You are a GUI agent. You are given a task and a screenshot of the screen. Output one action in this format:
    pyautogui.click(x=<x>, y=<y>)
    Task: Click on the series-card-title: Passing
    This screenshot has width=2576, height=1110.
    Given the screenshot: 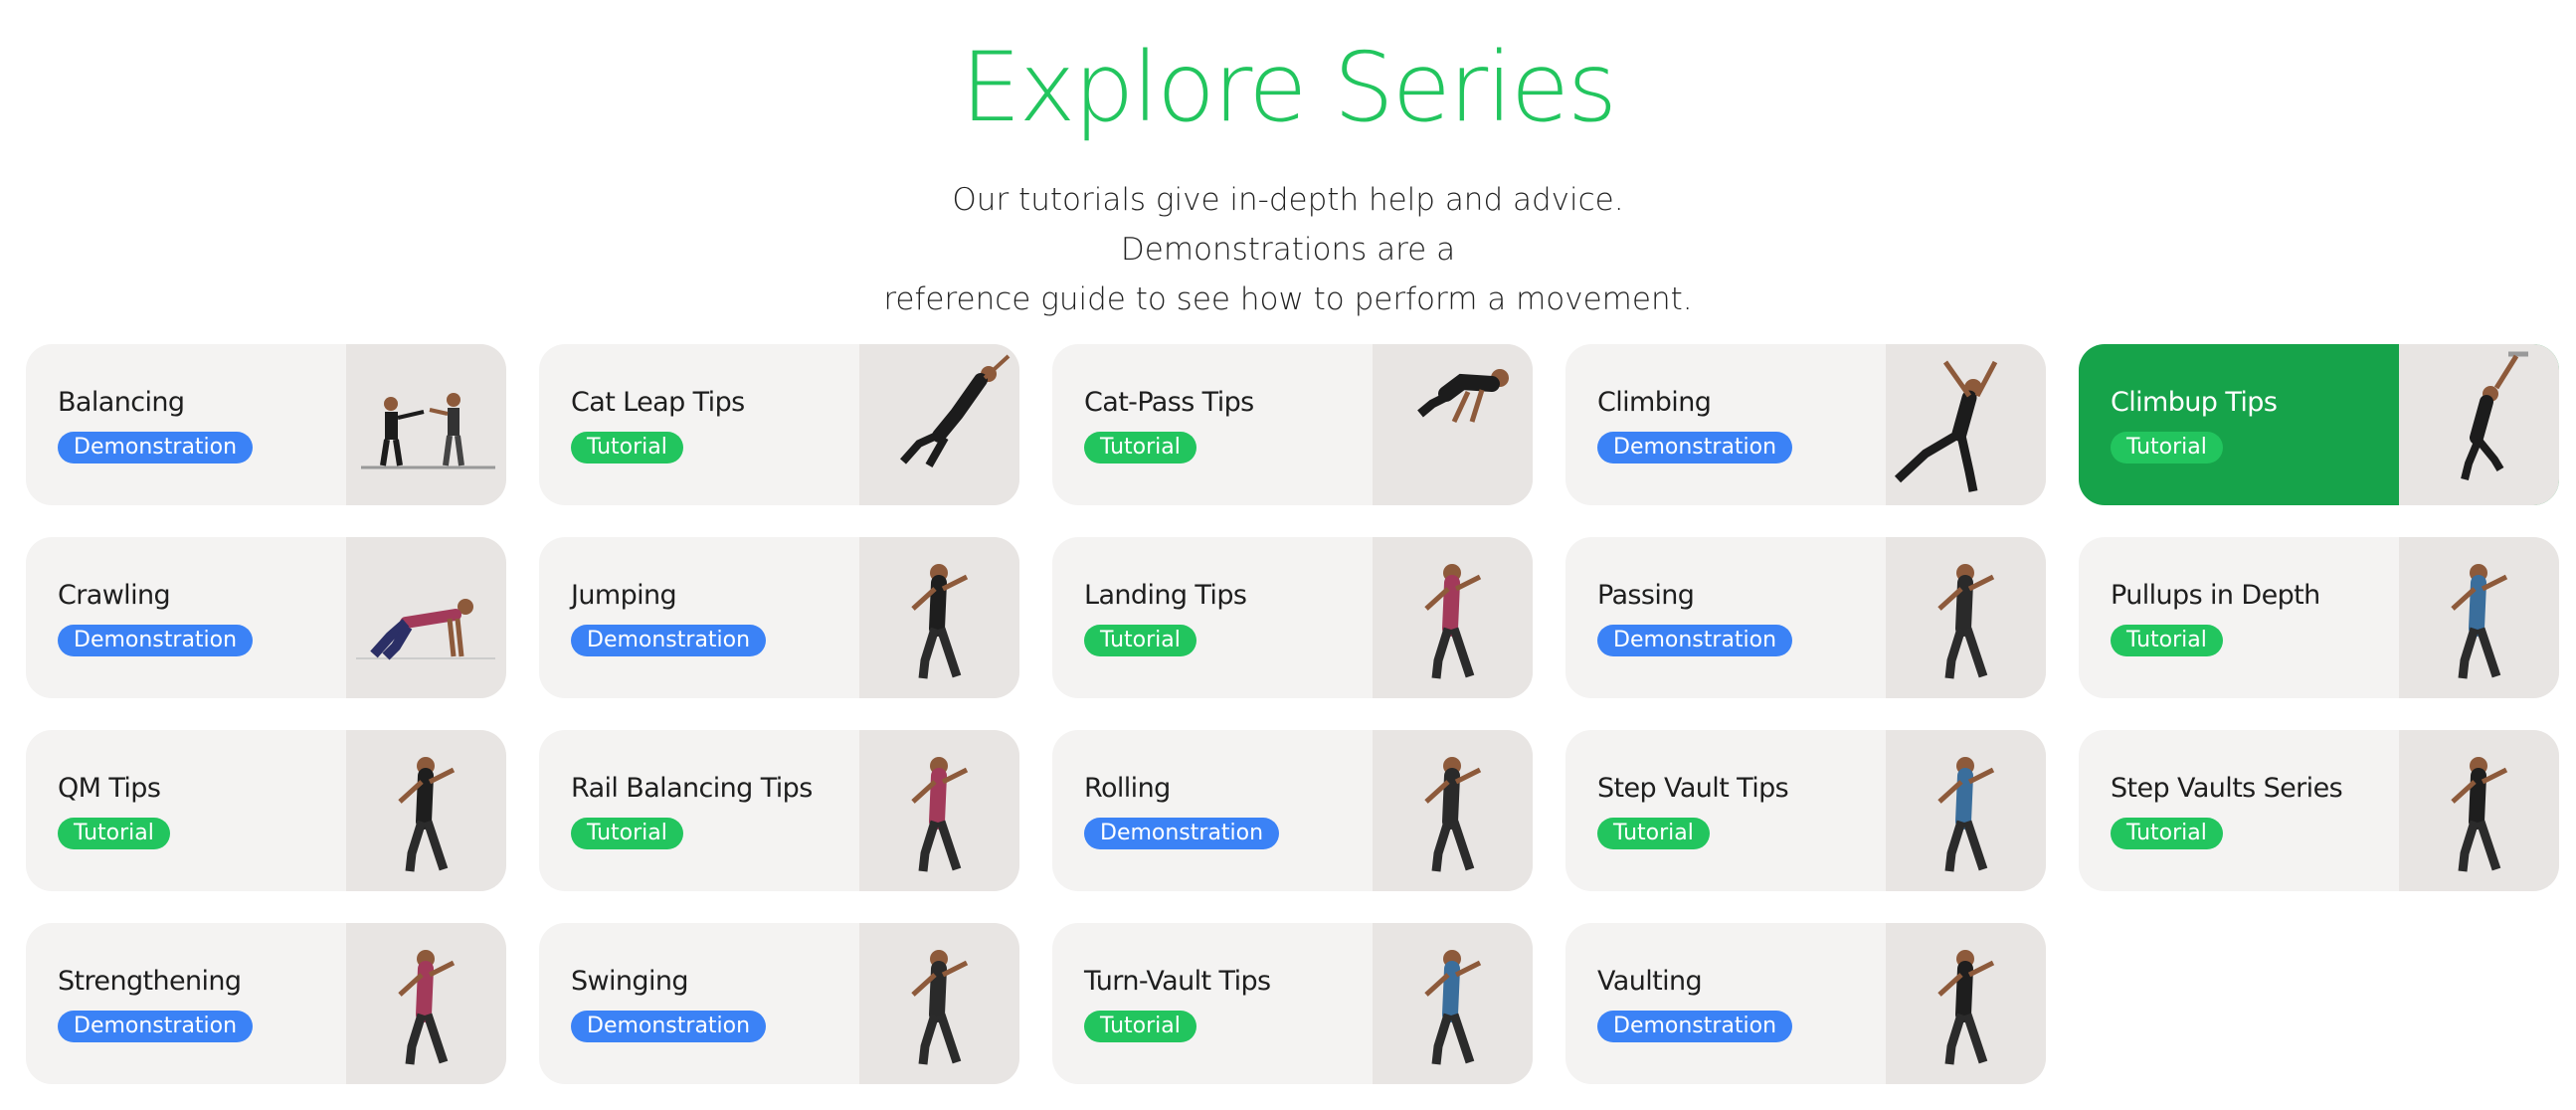 What is the action you would take?
    pyautogui.click(x=1646, y=595)
    